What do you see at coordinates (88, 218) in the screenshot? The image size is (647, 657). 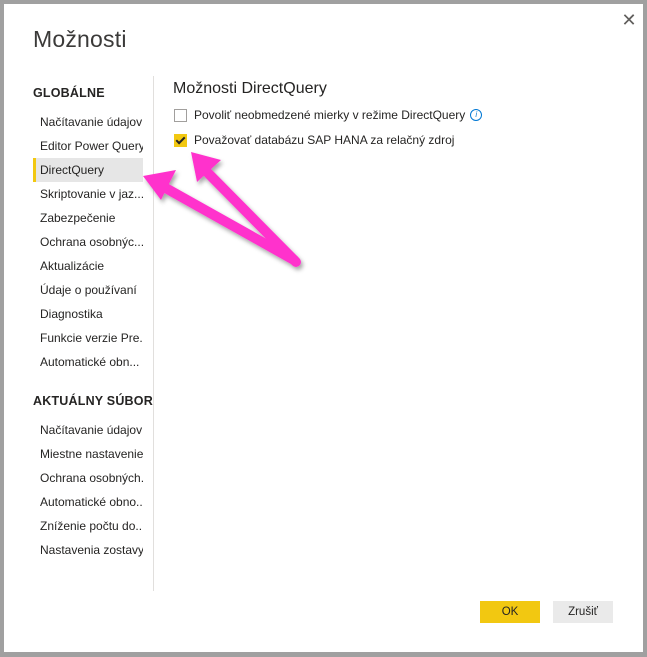 I see `sidebar-item-security: Zabezpečenie` at bounding box center [88, 218].